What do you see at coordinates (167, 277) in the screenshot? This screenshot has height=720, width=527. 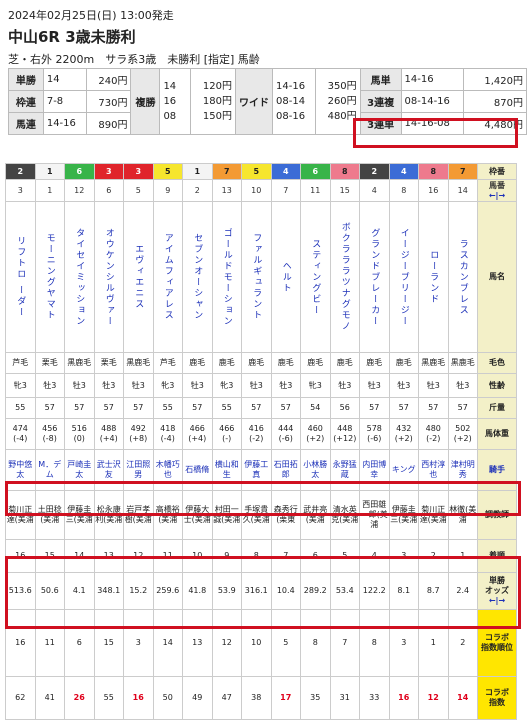 I see `horse-name: アイムフィアレス` at bounding box center [167, 277].